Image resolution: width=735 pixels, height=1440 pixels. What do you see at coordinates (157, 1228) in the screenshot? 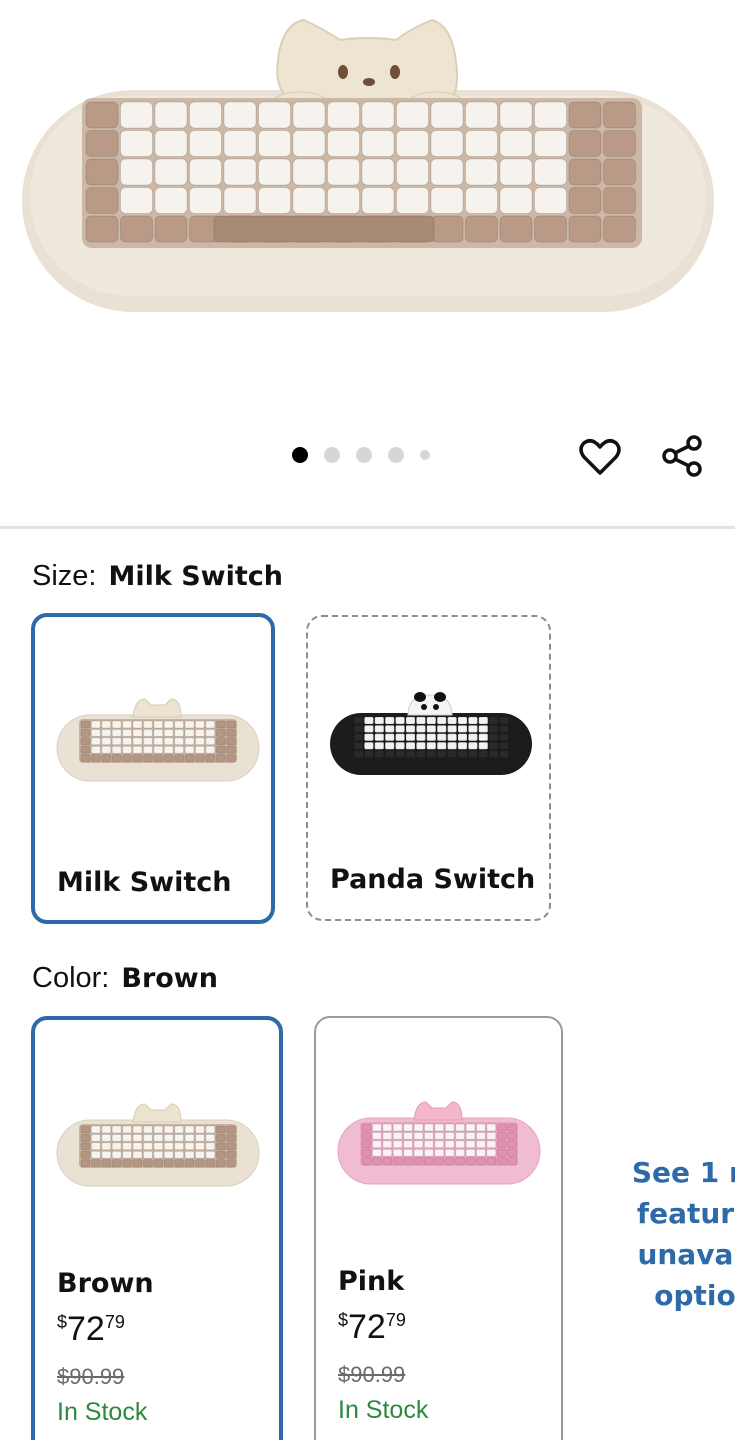
I see `color-option-brown: Brown $7279 $90.99 In Stock` at bounding box center [157, 1228].